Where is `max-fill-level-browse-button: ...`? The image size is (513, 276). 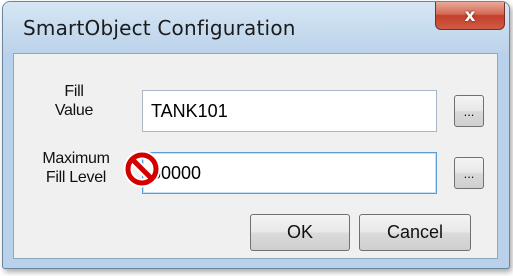 max-fill-level-browse-button: ... is located at coordinates (469, 173).